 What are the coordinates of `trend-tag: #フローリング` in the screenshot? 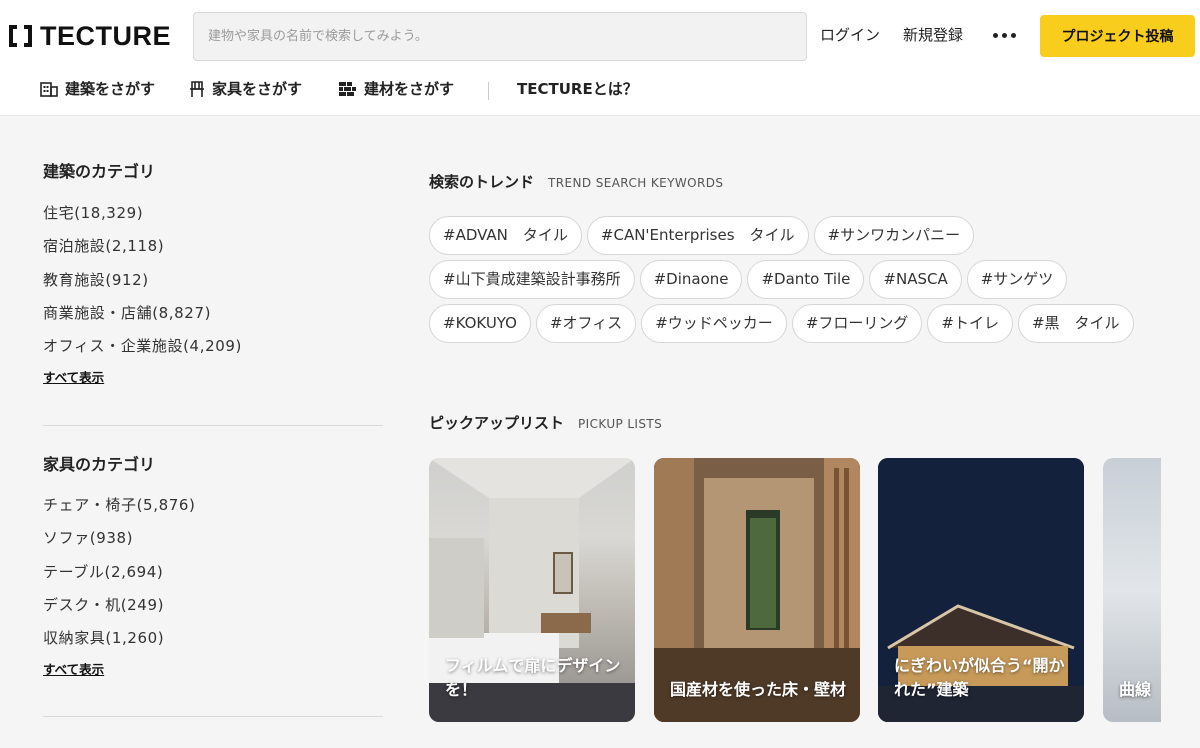 It's located at (857, 323).